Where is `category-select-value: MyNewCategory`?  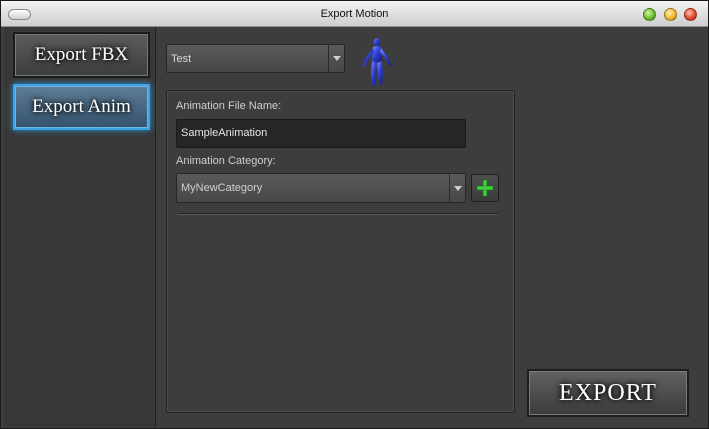
category-select-value: MyNewCategory is located at coordinates (222, 188).